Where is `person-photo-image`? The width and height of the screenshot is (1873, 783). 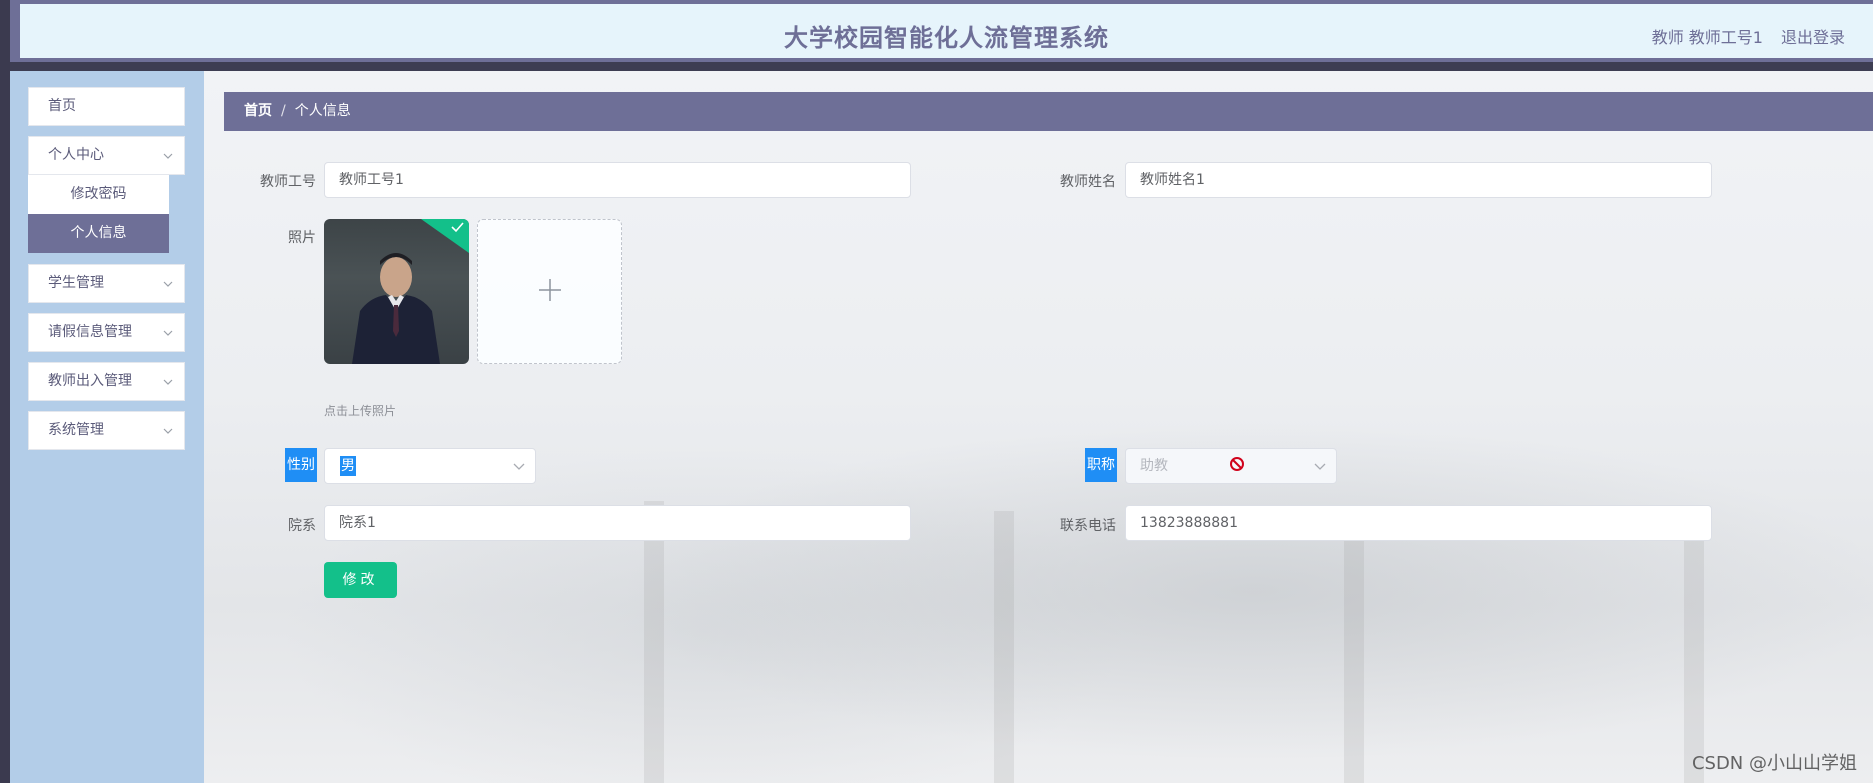
person-photo-image is located at coordinates (410, 291).